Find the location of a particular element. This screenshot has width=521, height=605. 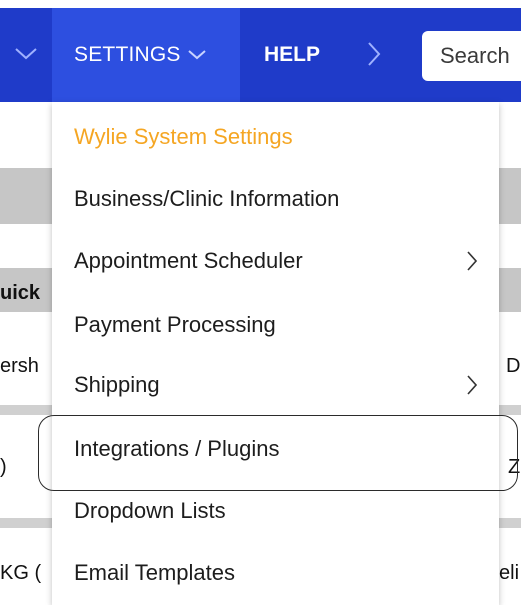

menu-item-label: Integrations / Plugins is located at coordinates (177, 448).